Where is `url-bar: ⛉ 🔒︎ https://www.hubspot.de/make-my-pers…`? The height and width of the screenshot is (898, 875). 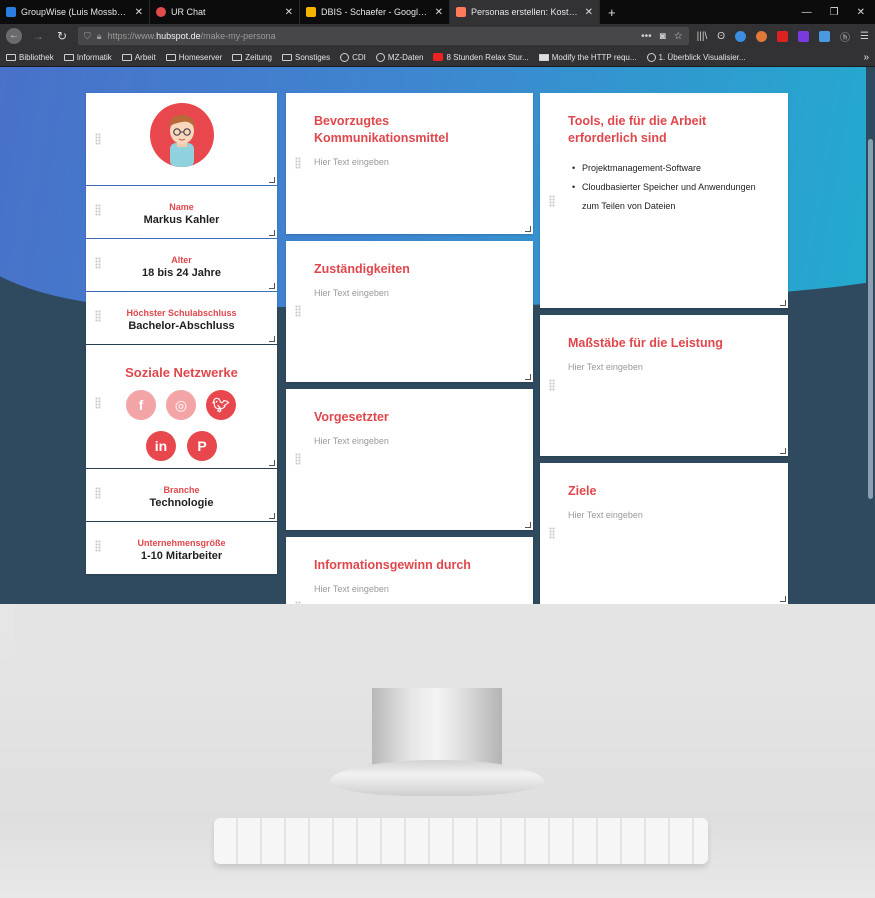
url-bar: ⛉ 🔒︎ https://www.hubspot.de/make-my-pers… is located at coordinates (383, 36).